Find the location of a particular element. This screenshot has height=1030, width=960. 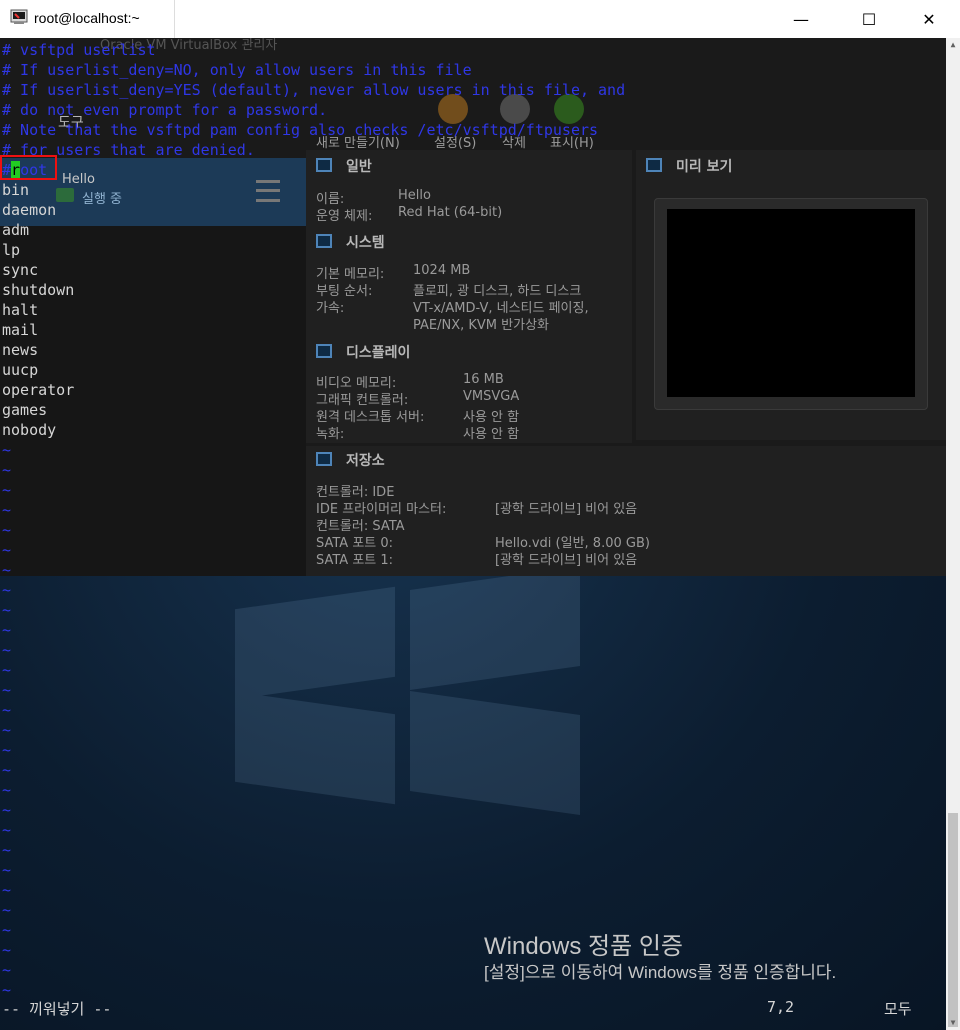

user-line: lp is located at coordinates (11, 250).